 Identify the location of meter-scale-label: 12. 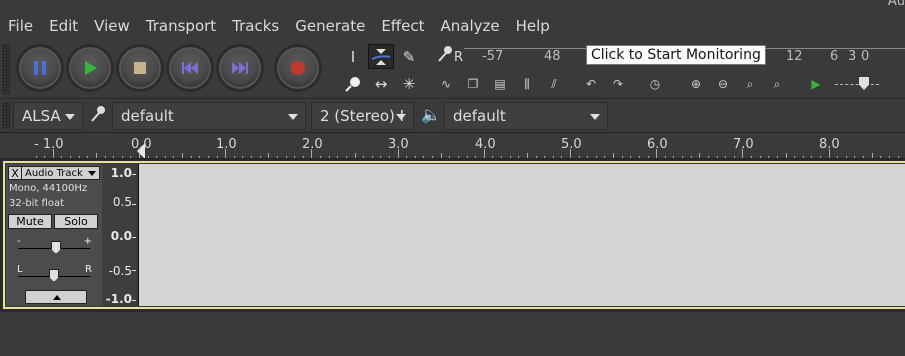
(794, 56).